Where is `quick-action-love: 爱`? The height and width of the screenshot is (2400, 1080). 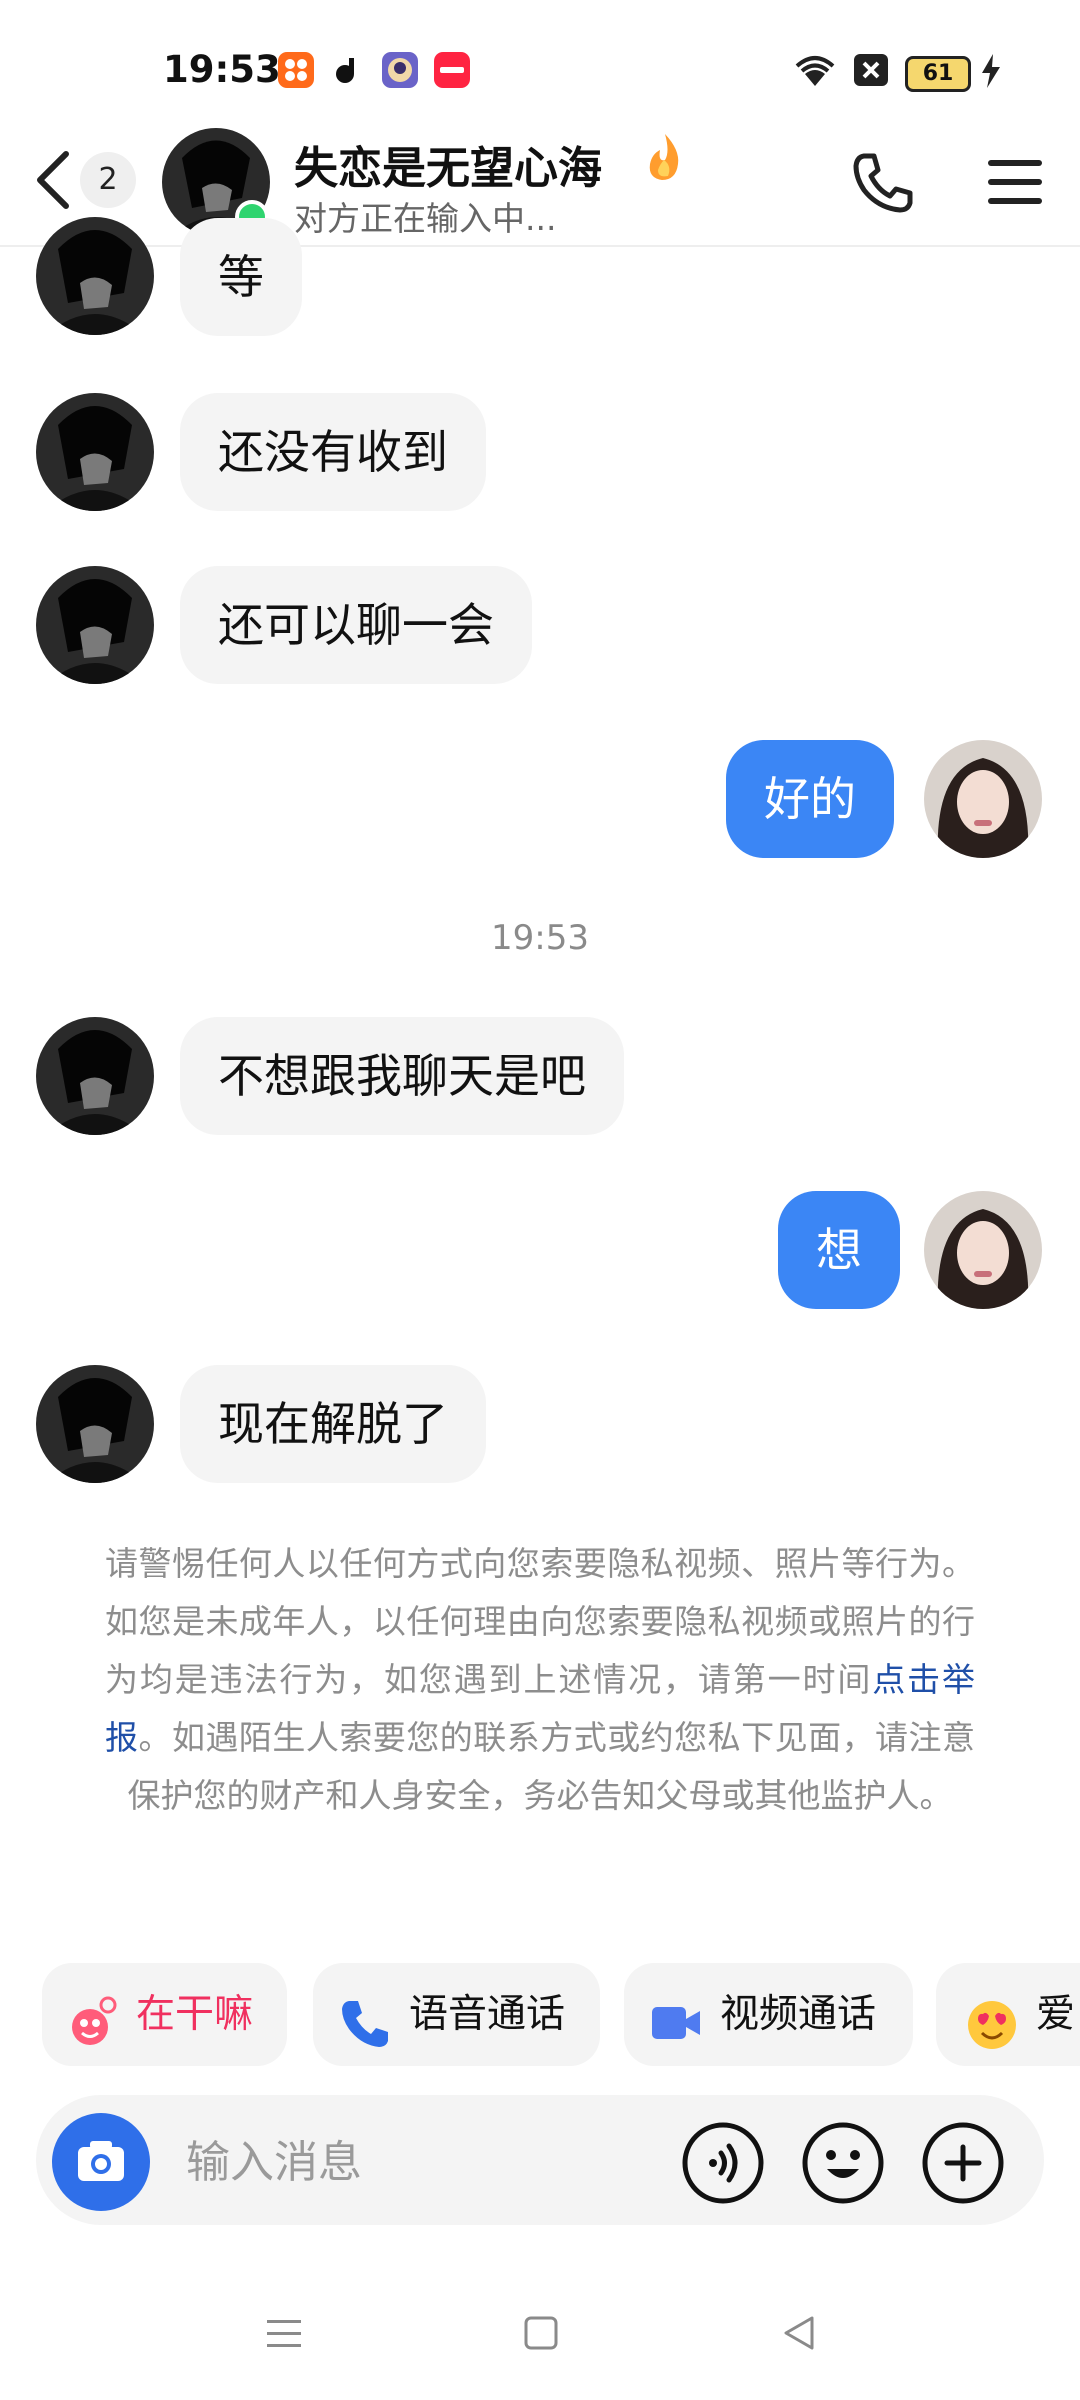 quick-action-love: 爱 is located at coordinates (1008, 2014).